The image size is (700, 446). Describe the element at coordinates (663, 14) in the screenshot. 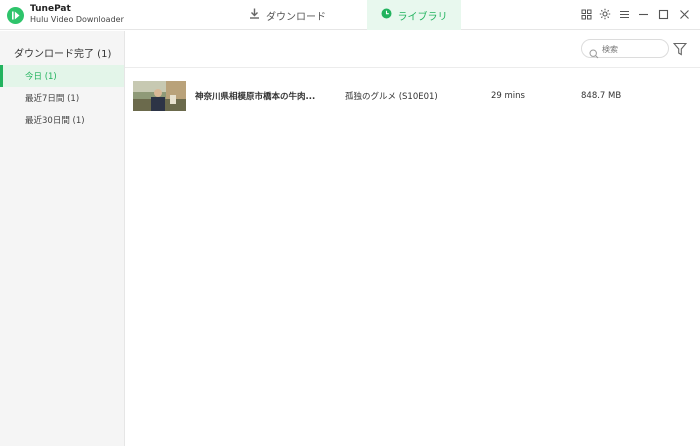

I see `maximize-icon` at that location.